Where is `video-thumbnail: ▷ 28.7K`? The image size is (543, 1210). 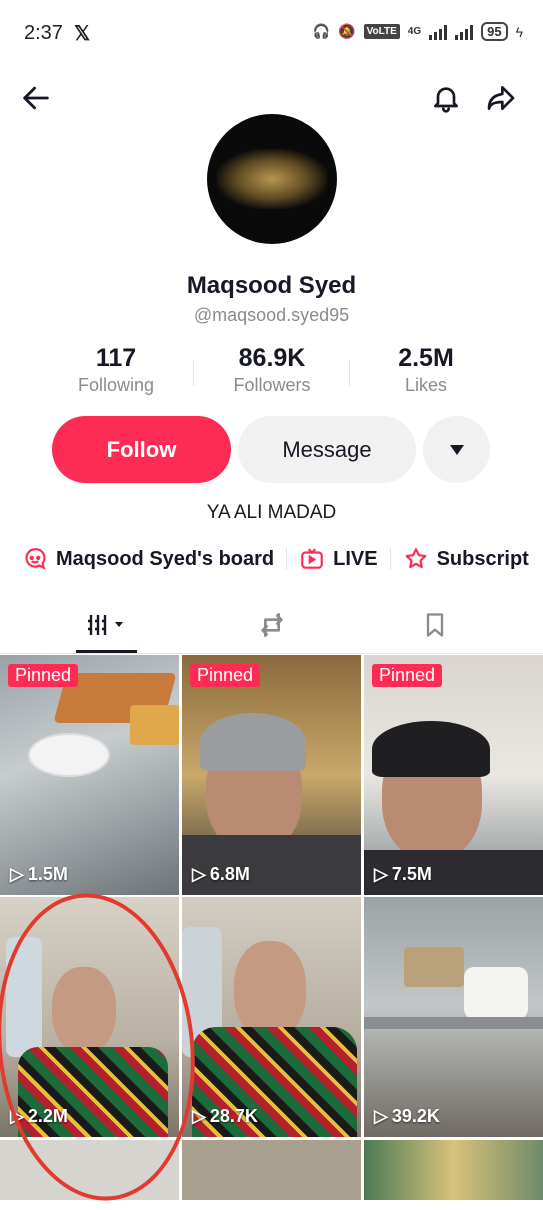 video-thumbnail: ▷ 28.7K is located at coordinates (271, 1017).